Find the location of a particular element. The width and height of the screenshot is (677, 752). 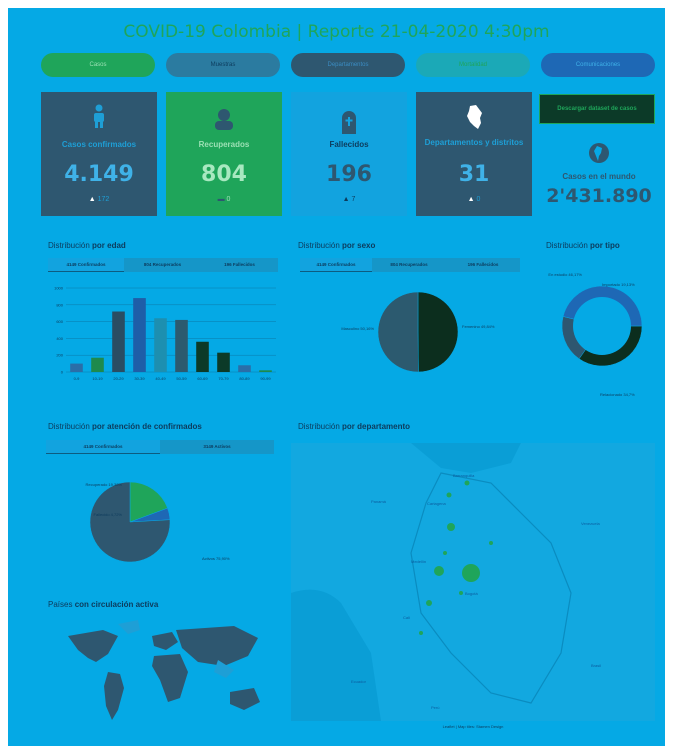

pie-label: Recuperado 19,38% is located at coordinates (104, 484).